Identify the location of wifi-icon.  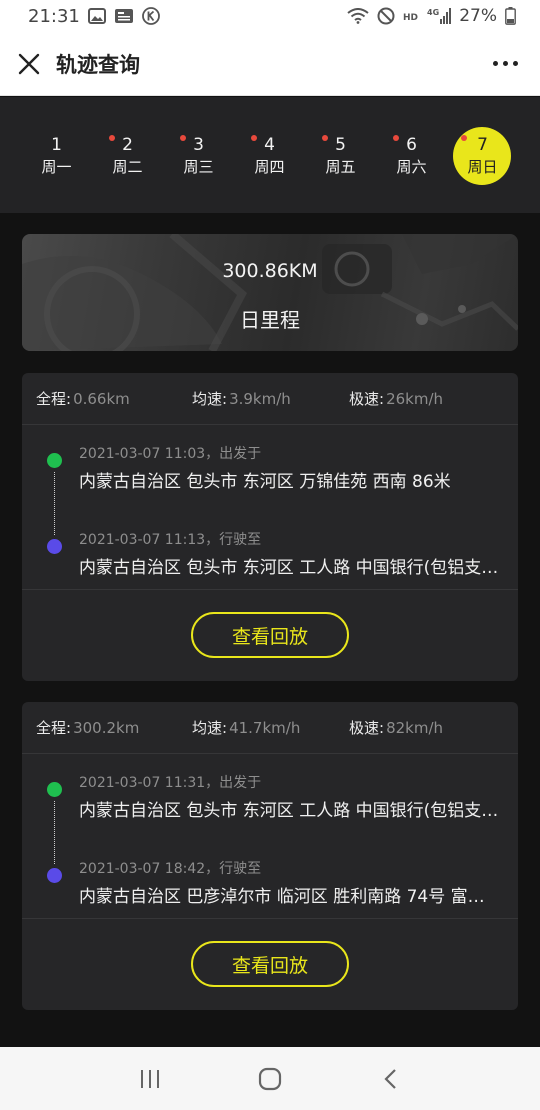
(358, 16).